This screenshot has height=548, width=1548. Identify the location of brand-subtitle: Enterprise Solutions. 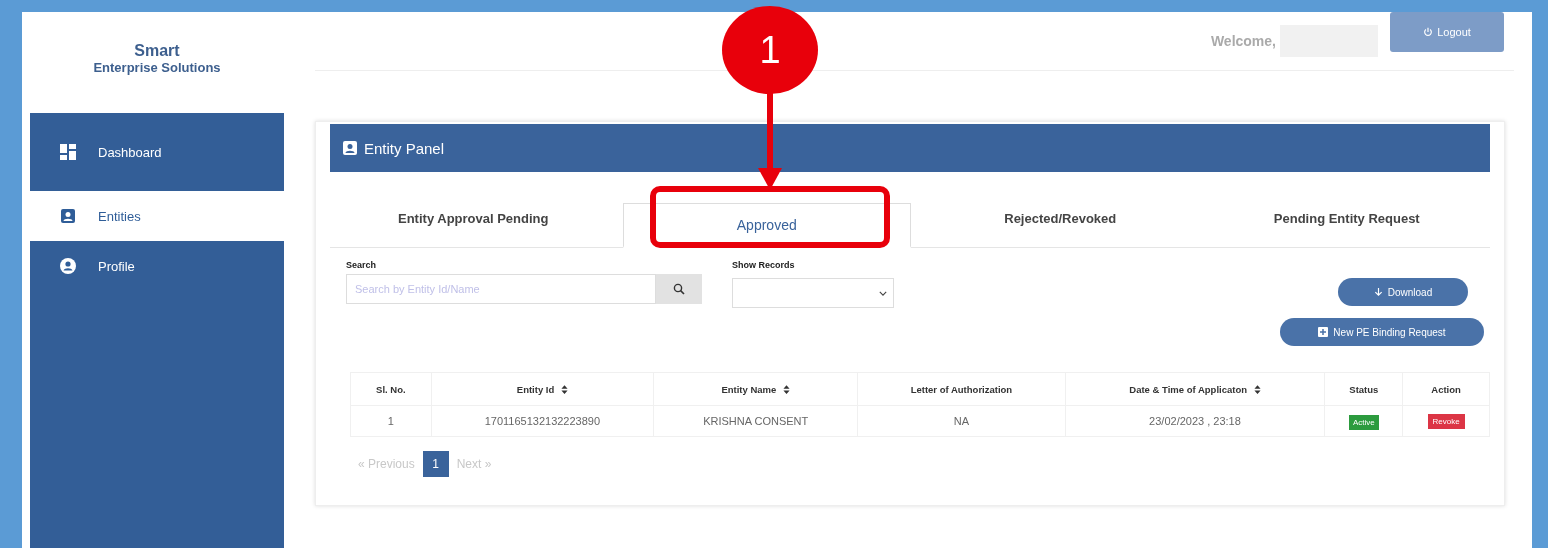
(157, 67).